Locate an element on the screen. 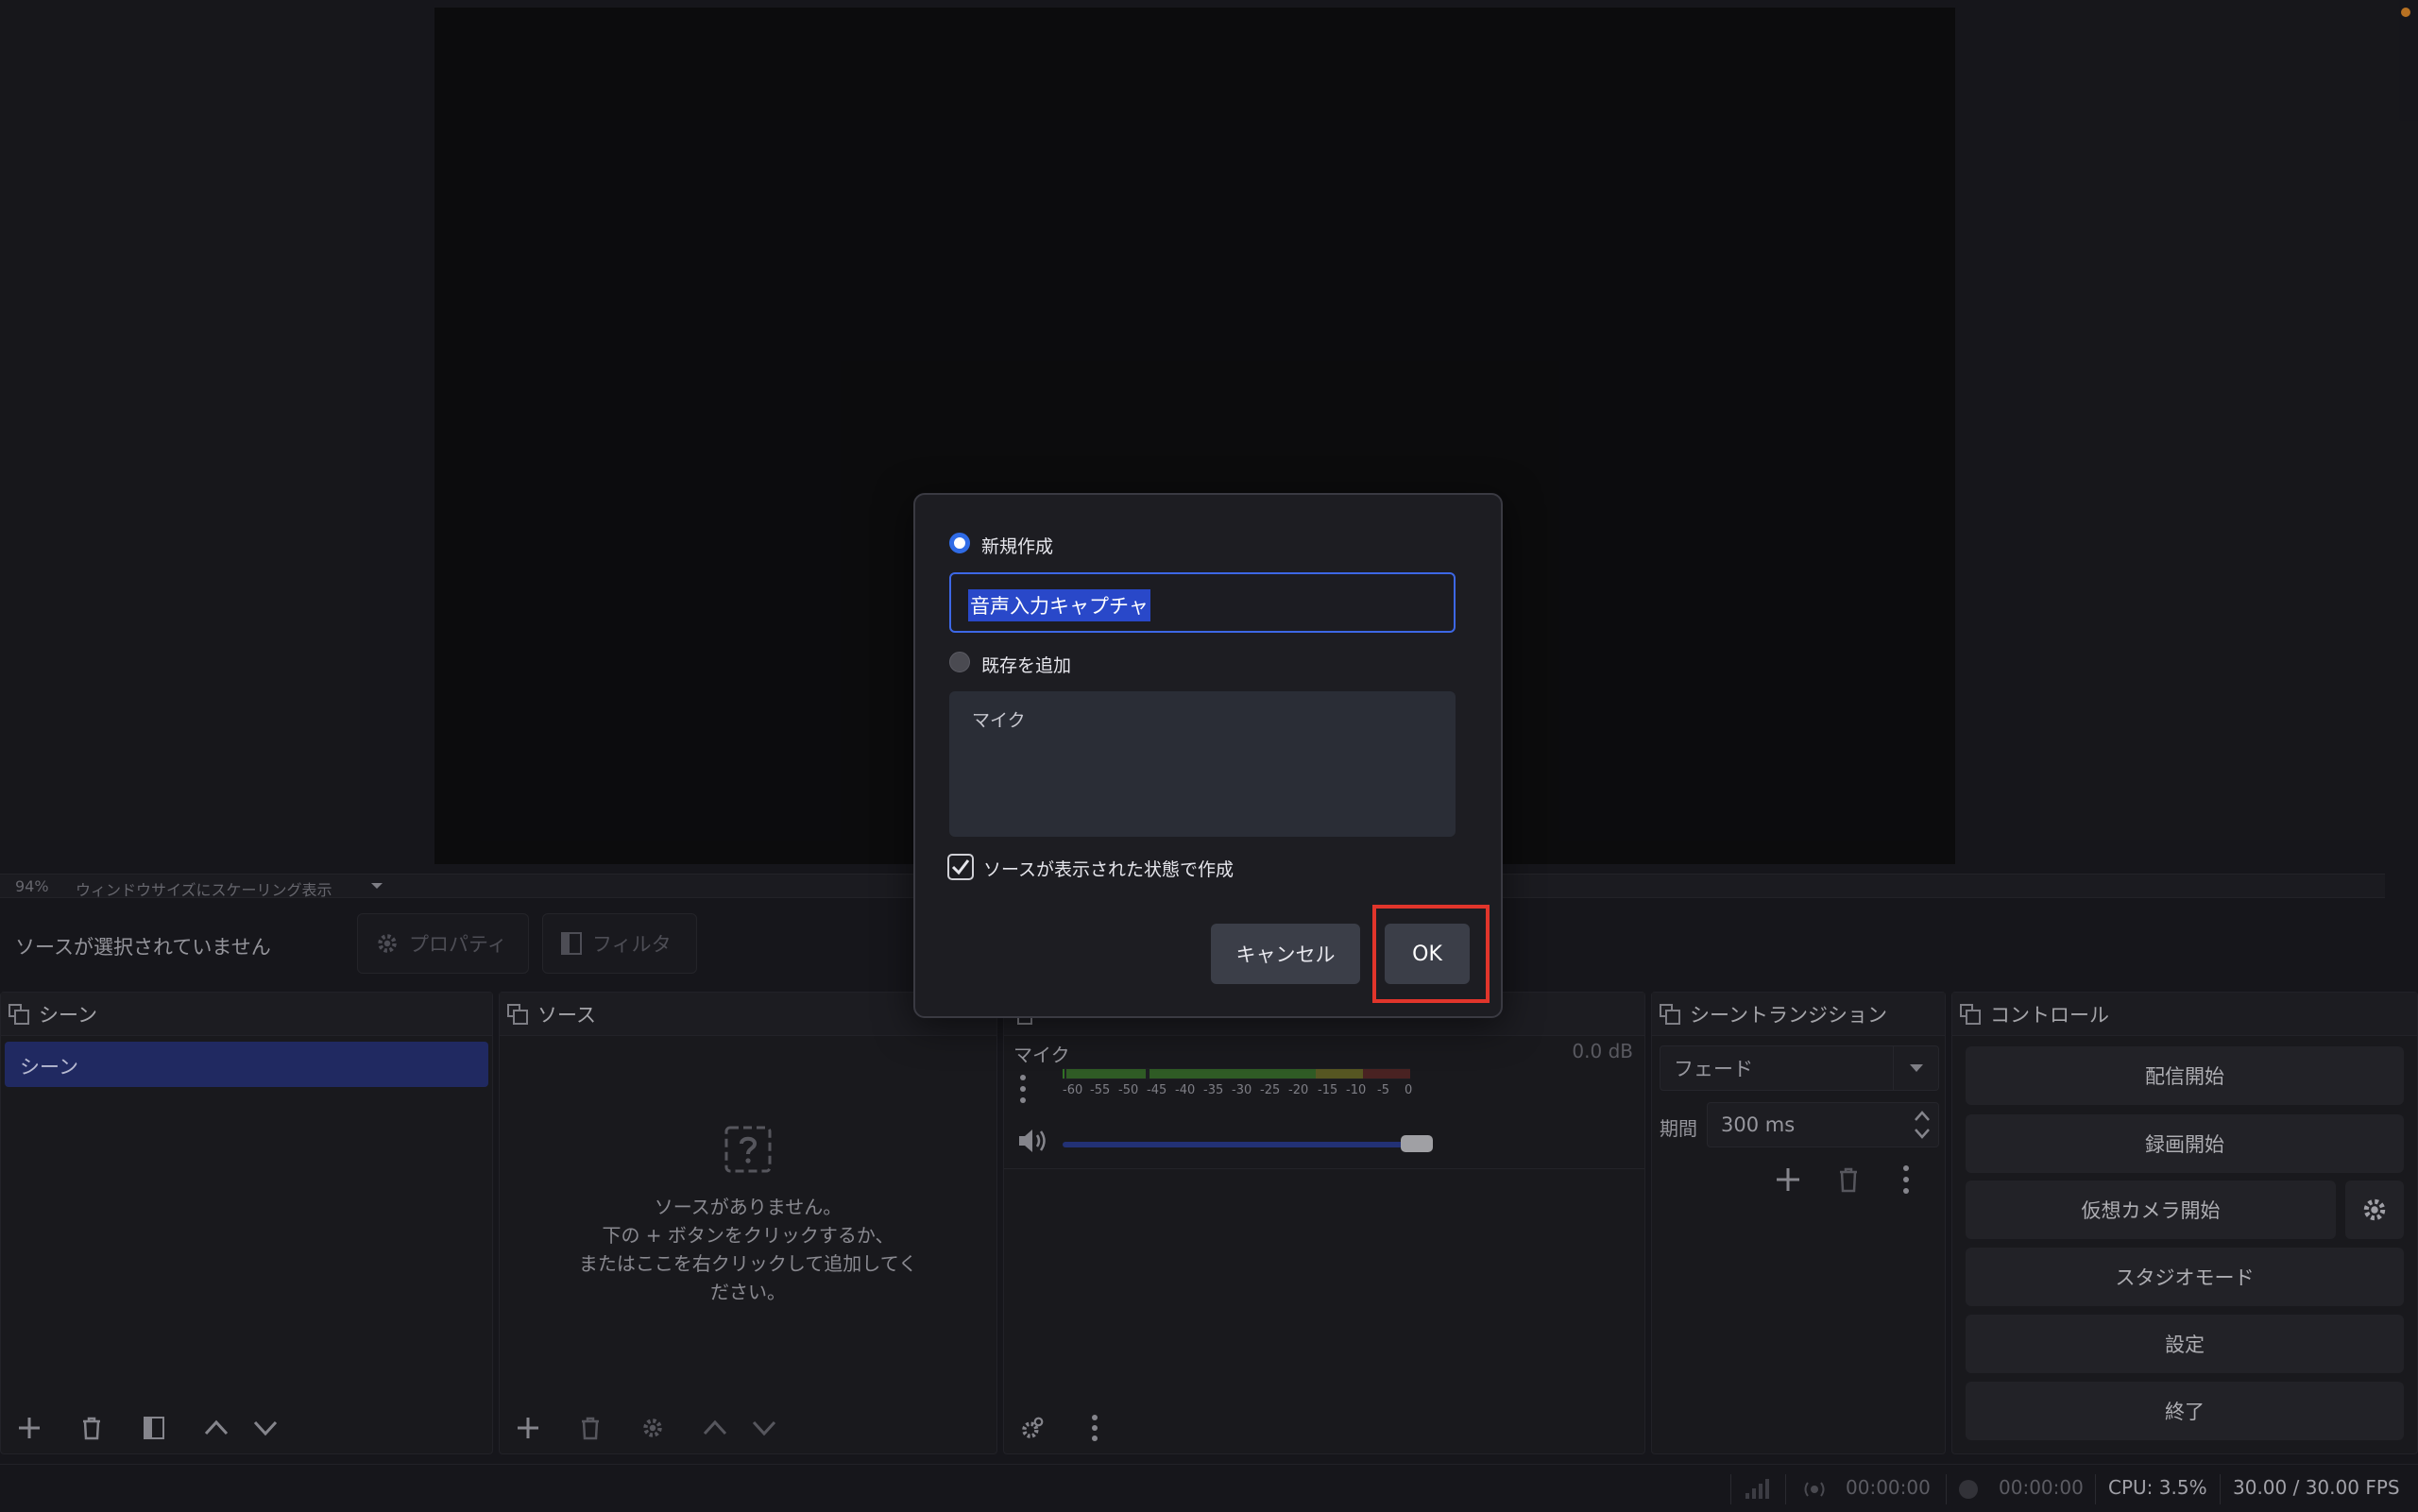 Image resolution: width=2418 pixels, height=1512 pixels. existing-sources-list: マイク is located at coordinates (1202, 764).